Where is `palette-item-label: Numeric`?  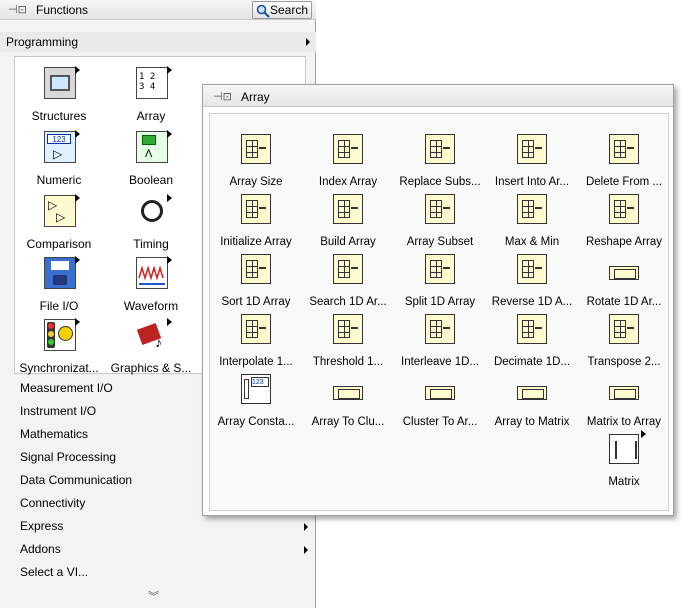
palette-item-label: Numeric is located at coordinates (59, 180).